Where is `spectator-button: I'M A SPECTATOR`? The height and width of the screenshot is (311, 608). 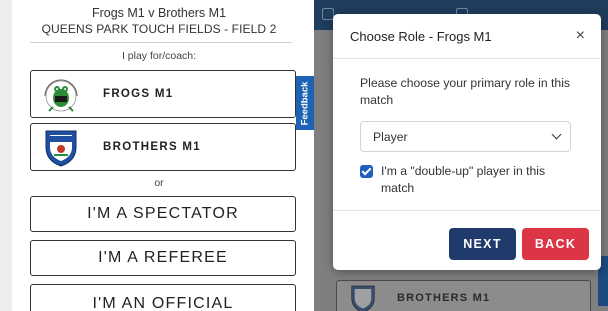
spectator-button: I'M A SPECTATOR is located at coordinates (163, 214).